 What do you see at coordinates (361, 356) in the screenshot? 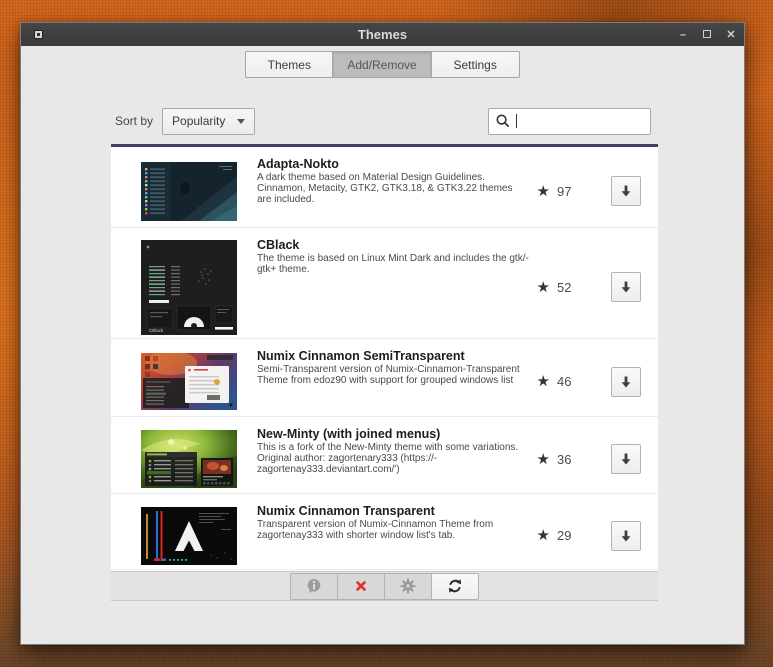
I see `theme-name: Numix Cinnamon SemiTransparent` at bounding box center [361, 356].